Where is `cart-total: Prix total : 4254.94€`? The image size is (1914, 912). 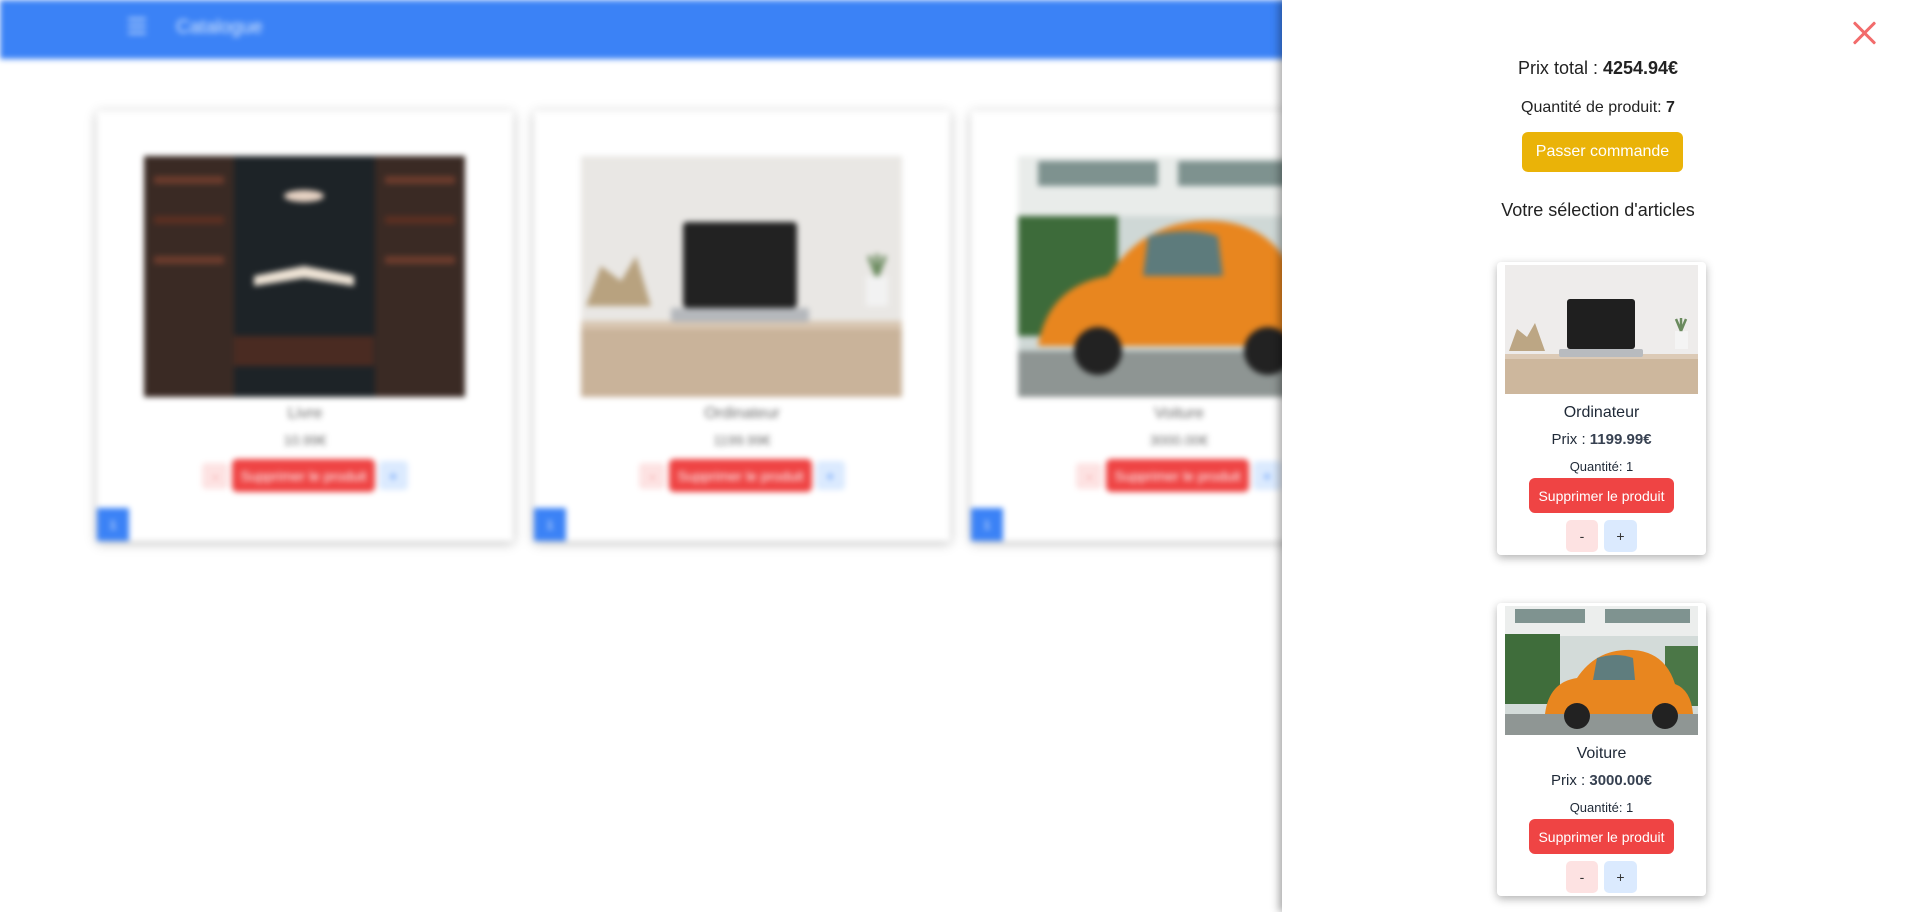 cart-total: Prix total : 4254.94€ is located at coordinates (1598, 68).